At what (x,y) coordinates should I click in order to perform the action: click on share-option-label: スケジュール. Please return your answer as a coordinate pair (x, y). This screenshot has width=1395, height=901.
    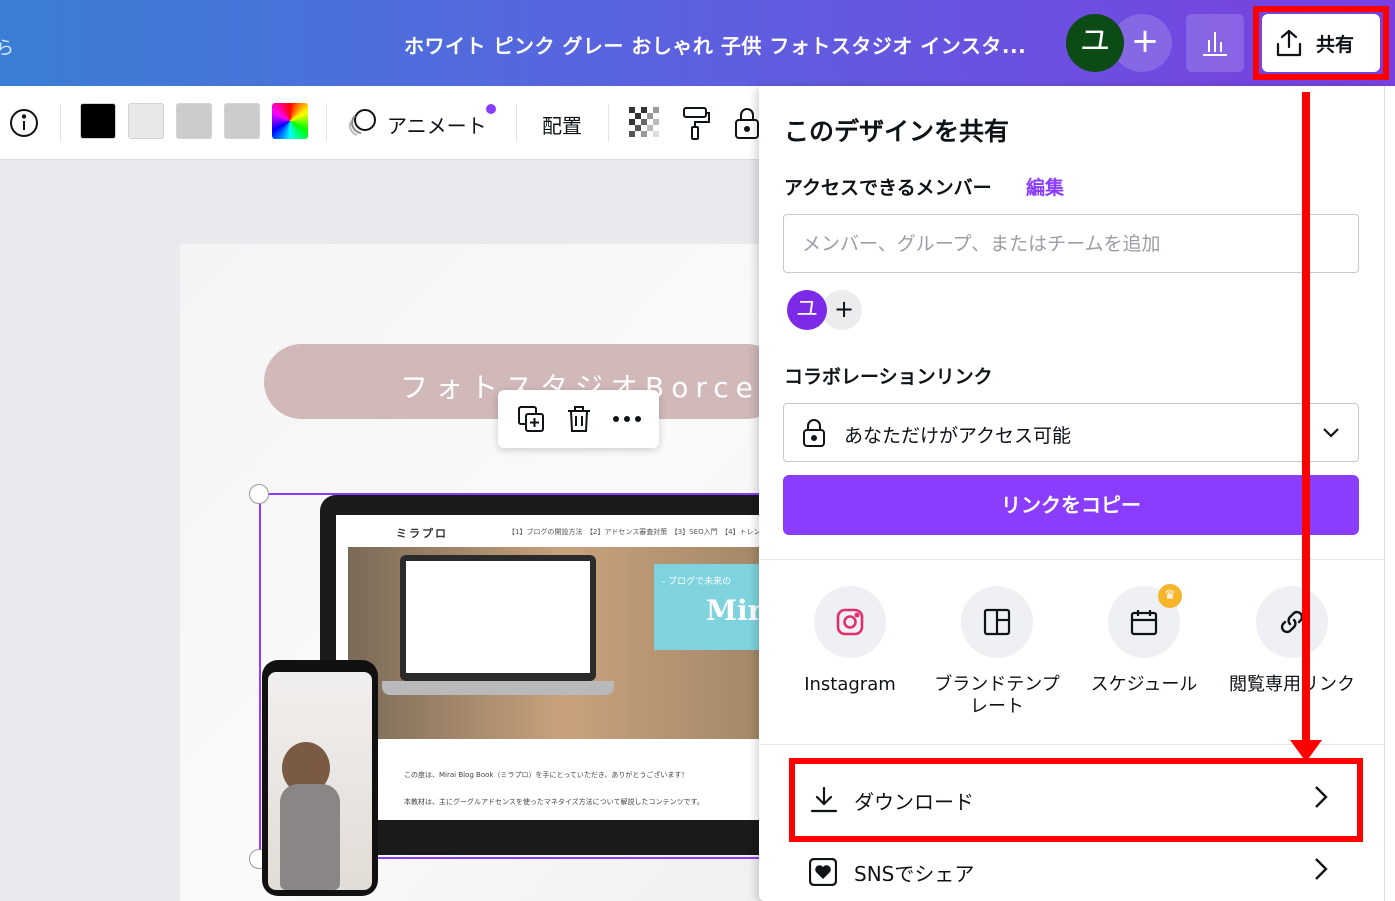
    Looking at the image, I should click on (1144, 684).